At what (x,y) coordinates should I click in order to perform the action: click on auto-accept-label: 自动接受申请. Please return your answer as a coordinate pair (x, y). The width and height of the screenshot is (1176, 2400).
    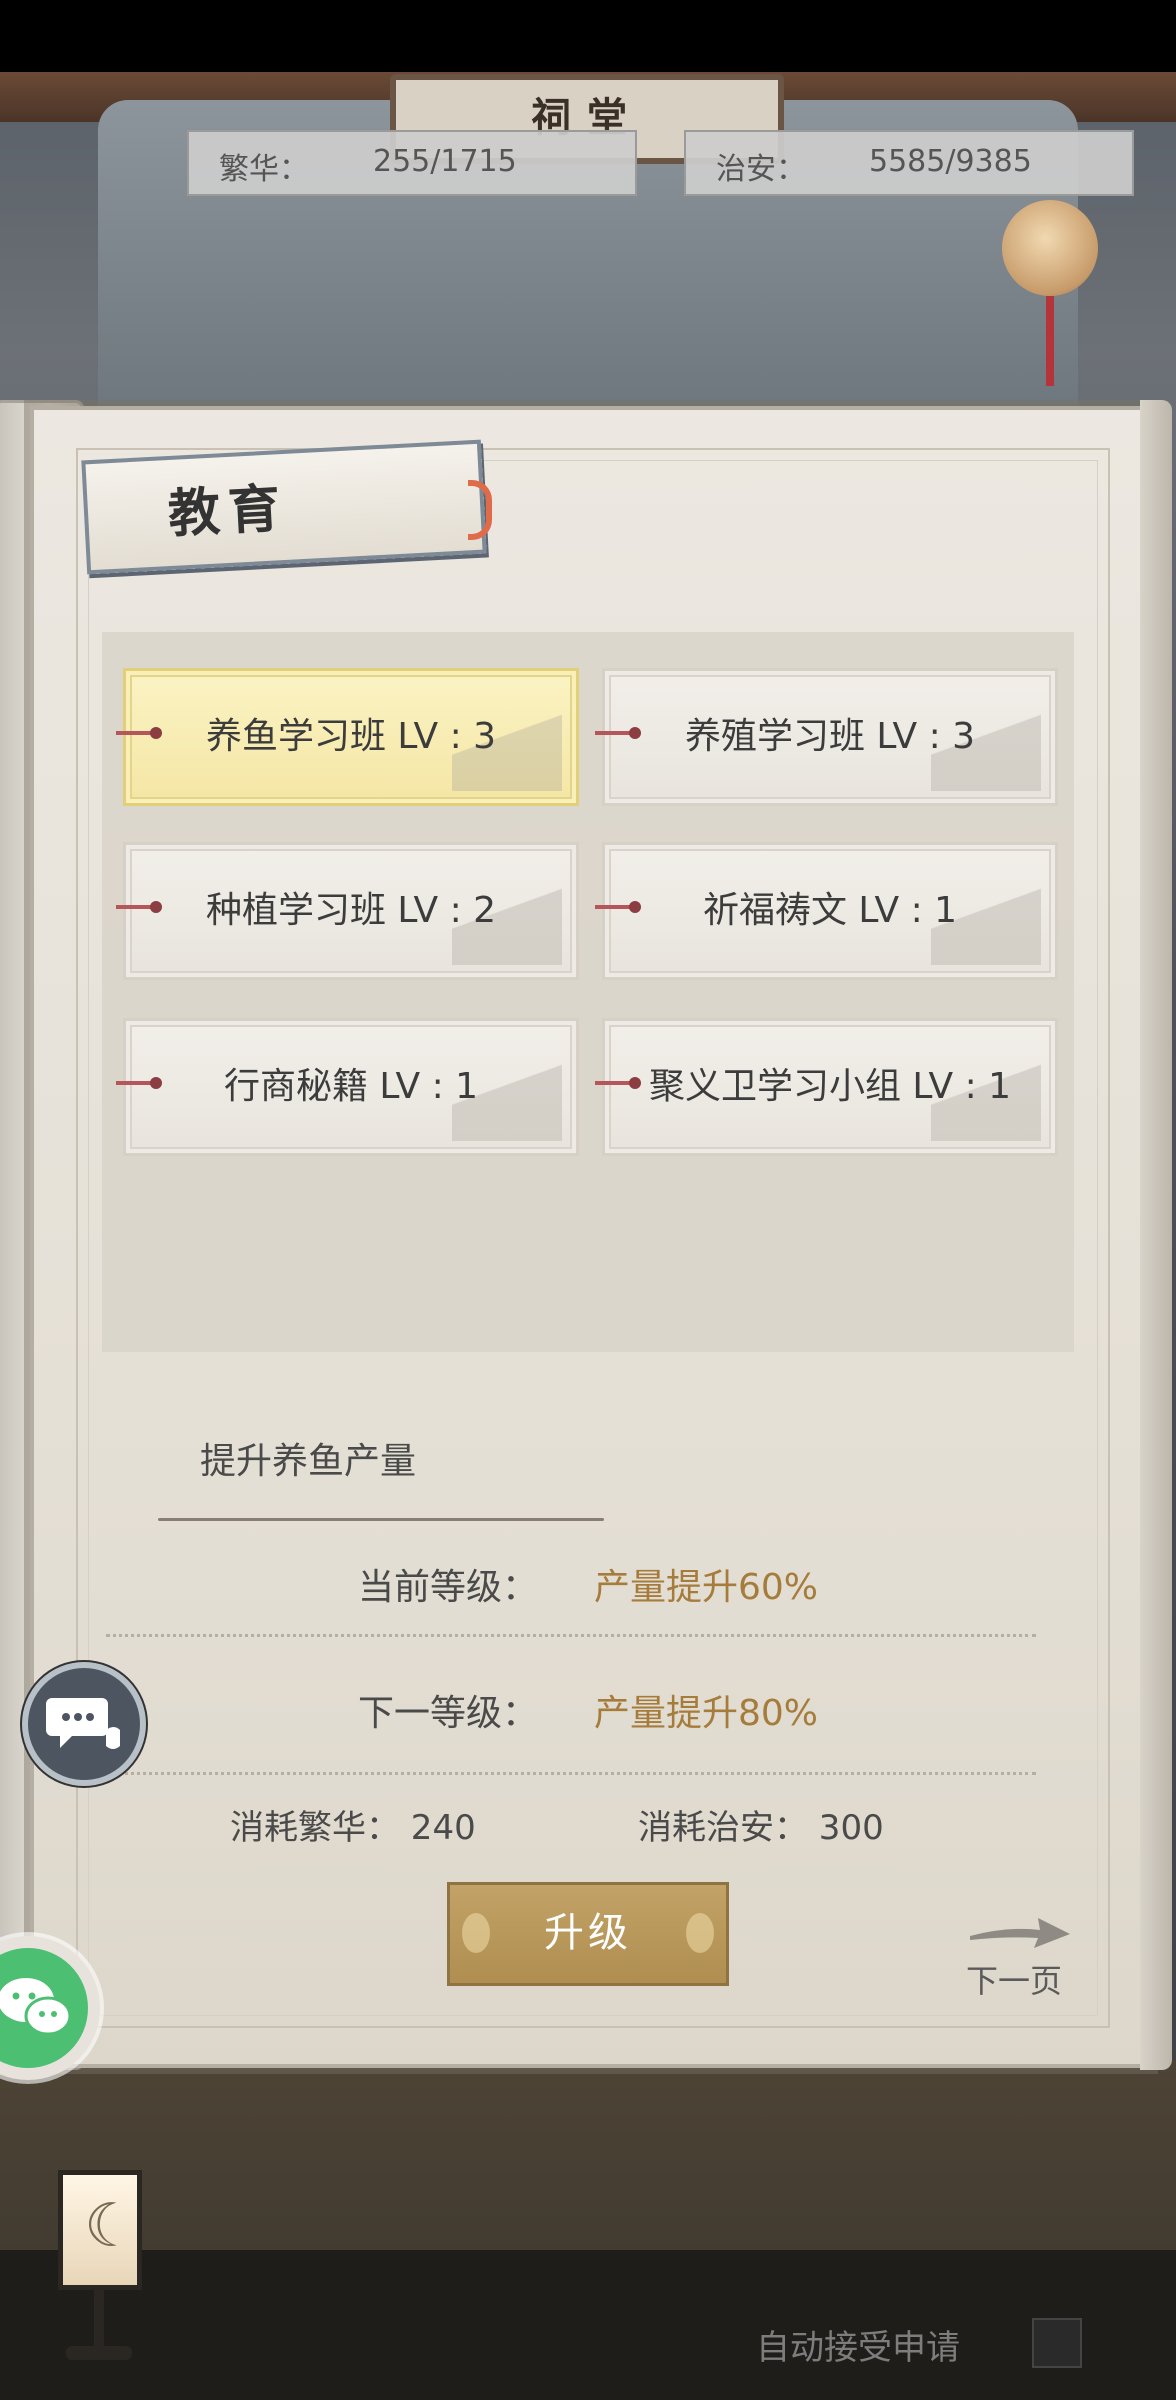
    Looking at the image, I should click on (858, 2348).